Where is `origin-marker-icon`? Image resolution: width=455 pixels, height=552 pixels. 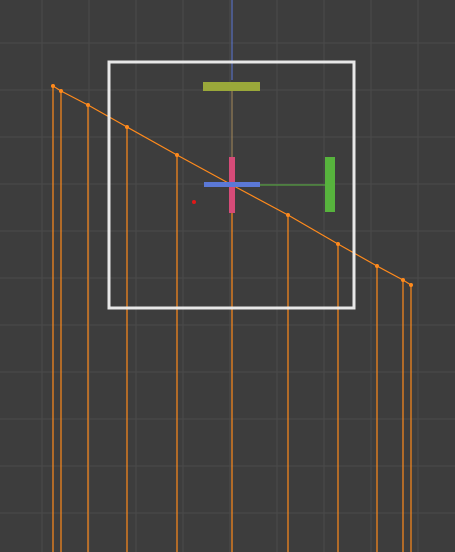
origin-marker-icon is located at coordinates (194, 202).